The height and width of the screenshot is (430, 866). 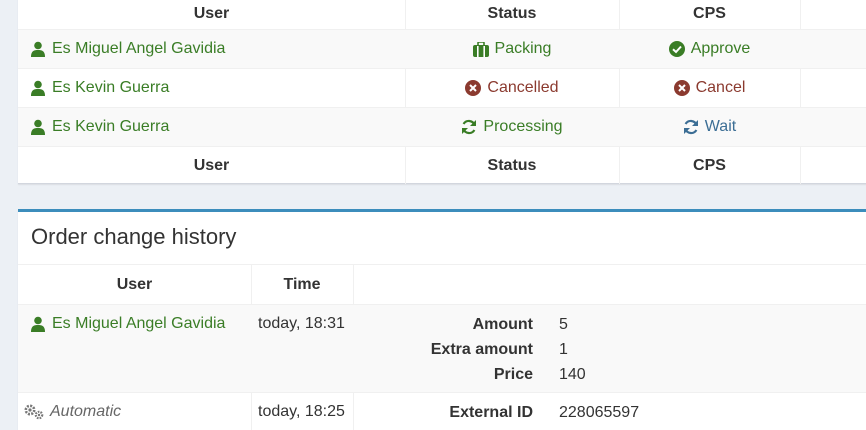 I want to click on change-item: Extra amount 1, so click(x=460, y=349).